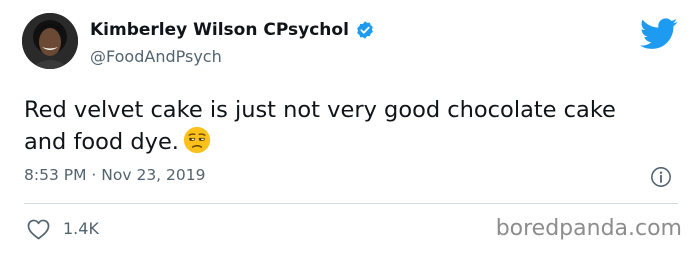 Image resolution: width=700 pixels, height=256 pixels. What do you see at coordinates (588, 228) in the screenshot?
I see `watermark: boredpanda.com` at bounding box center [588, 228].